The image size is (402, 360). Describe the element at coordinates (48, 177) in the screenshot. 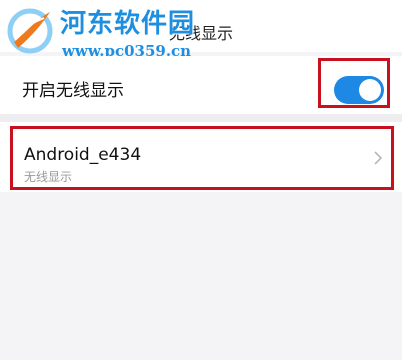

I see `device-subtitle: 无线显示` at that location.